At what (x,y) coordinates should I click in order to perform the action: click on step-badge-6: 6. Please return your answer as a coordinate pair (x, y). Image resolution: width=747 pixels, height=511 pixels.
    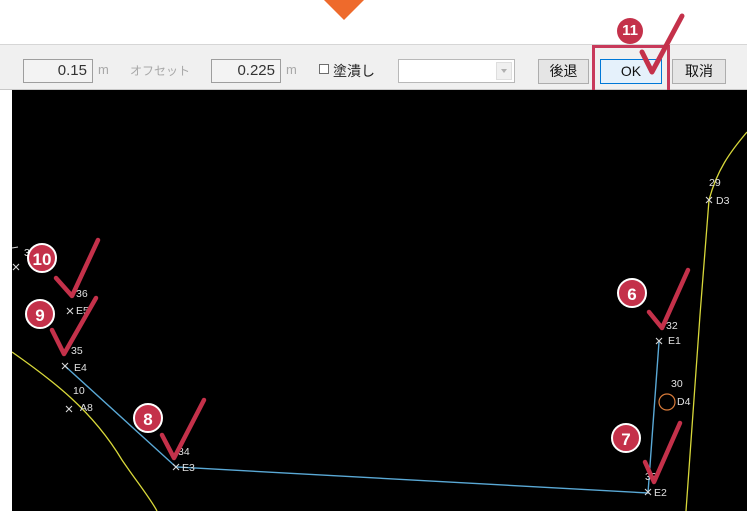
    Looking at the image, I should click on (632, 293).